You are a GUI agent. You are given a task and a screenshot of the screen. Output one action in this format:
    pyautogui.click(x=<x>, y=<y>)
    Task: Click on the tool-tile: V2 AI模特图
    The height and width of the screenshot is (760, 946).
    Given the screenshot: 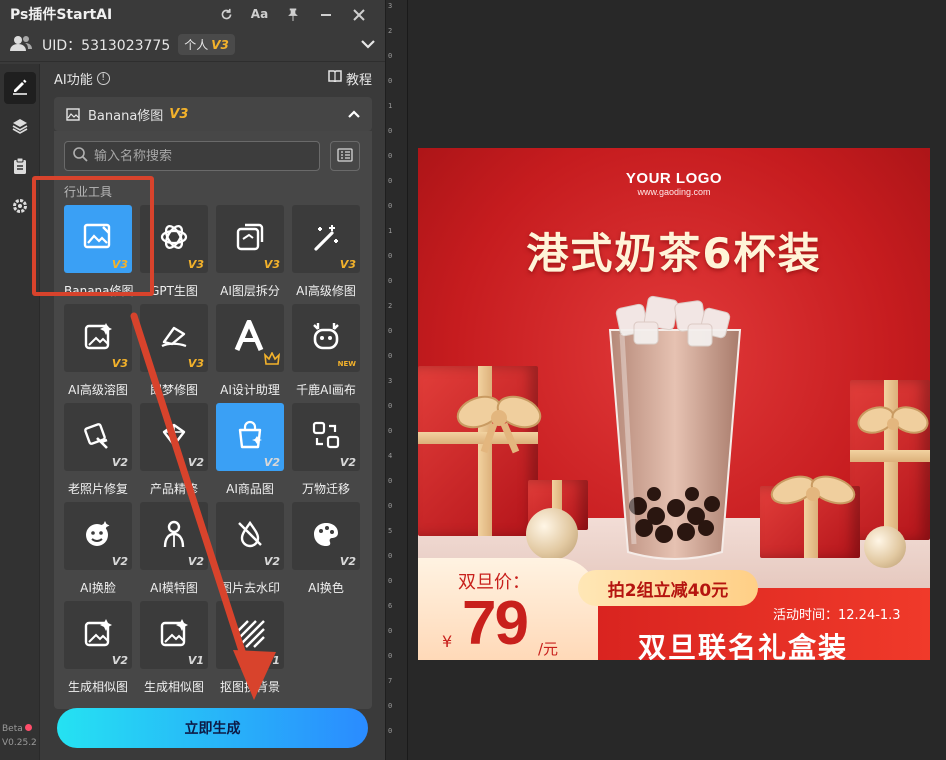 What is the action you would take?
    pyautogui.click(x=174, y=549)
    